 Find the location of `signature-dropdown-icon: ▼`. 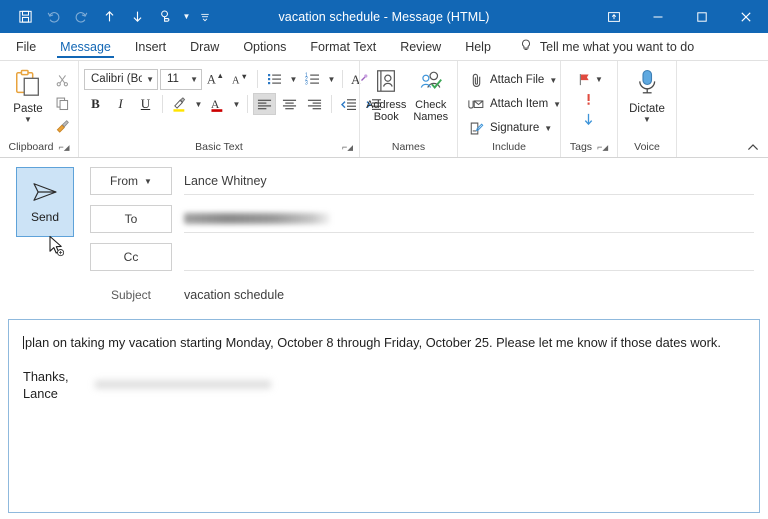

signature-dropdown-icon: ▼ is located at coordinates (548, 128).